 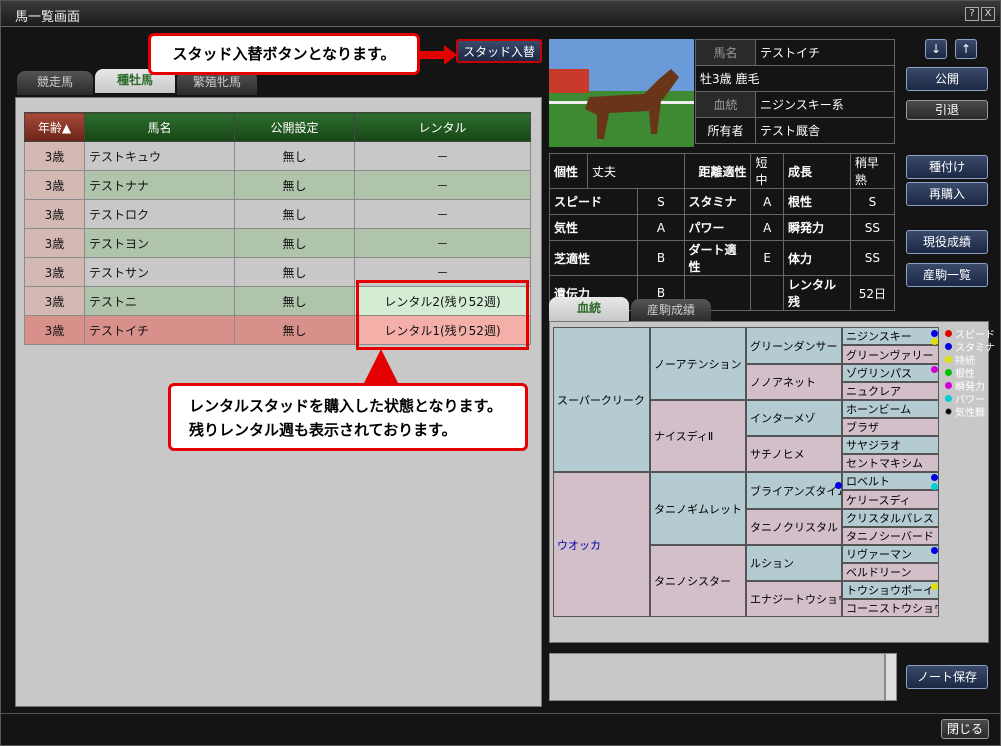 I want to click on move-up-button: ↑, so click(x=966, y=49).